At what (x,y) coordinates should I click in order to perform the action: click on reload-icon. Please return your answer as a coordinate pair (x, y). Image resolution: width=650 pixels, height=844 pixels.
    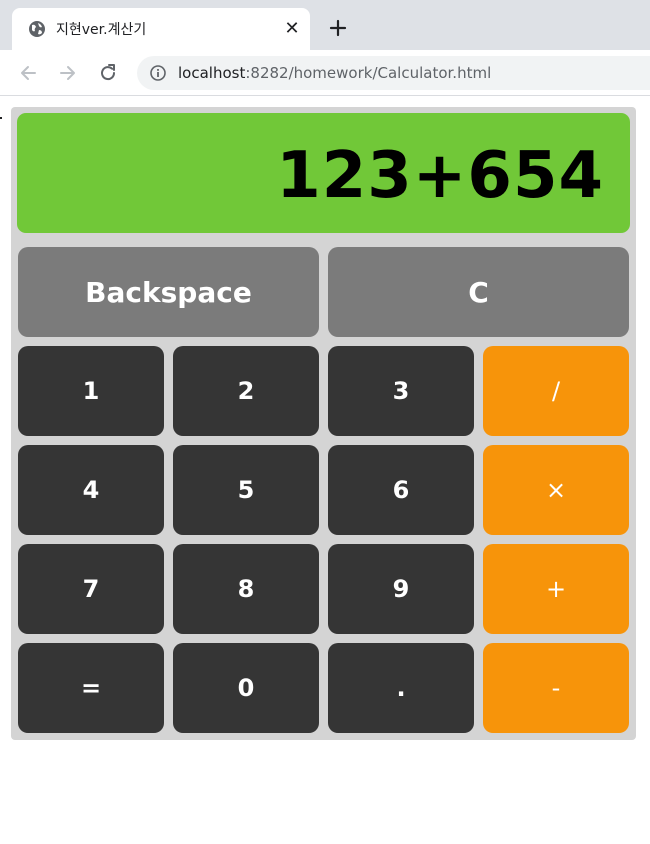
    Looking at the image, I should click on (108, 73).